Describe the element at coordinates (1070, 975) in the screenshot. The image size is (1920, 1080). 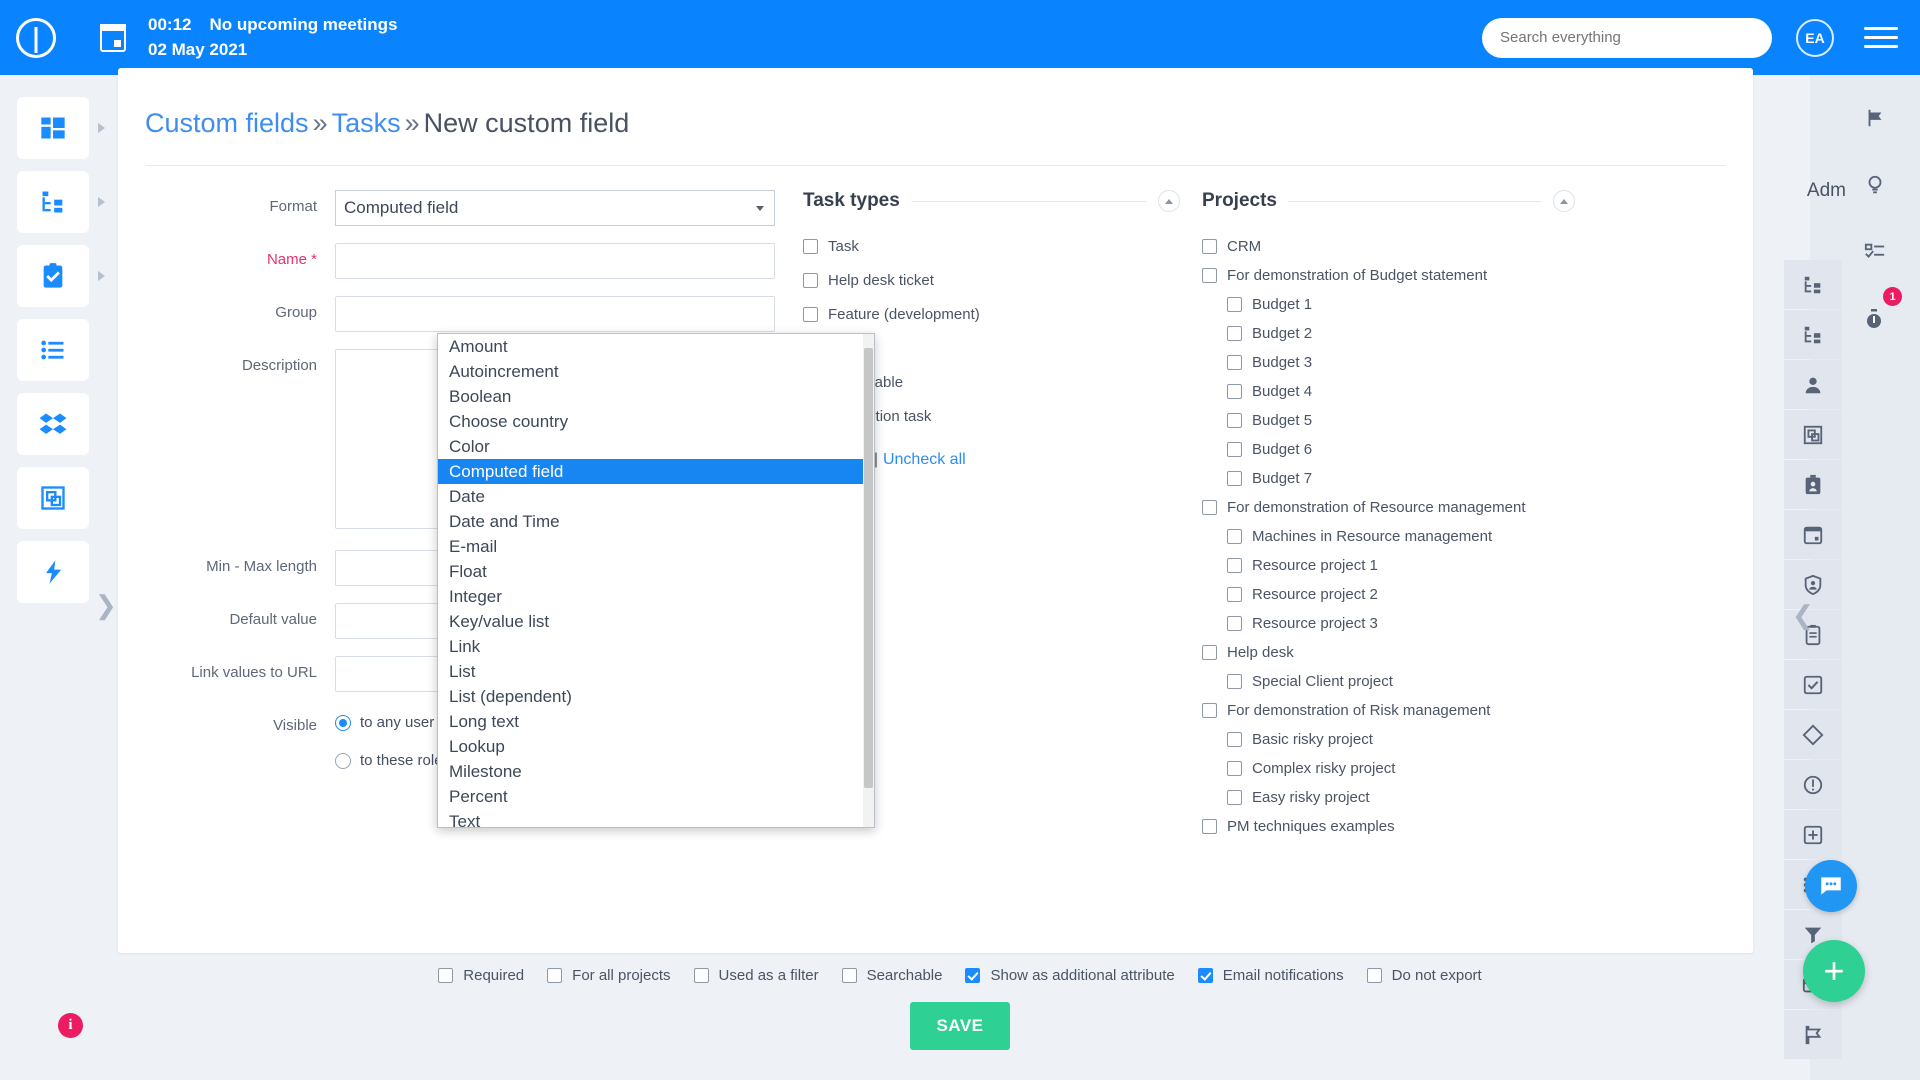
I see `checkbox-row: Show as additional attribute` at that location.